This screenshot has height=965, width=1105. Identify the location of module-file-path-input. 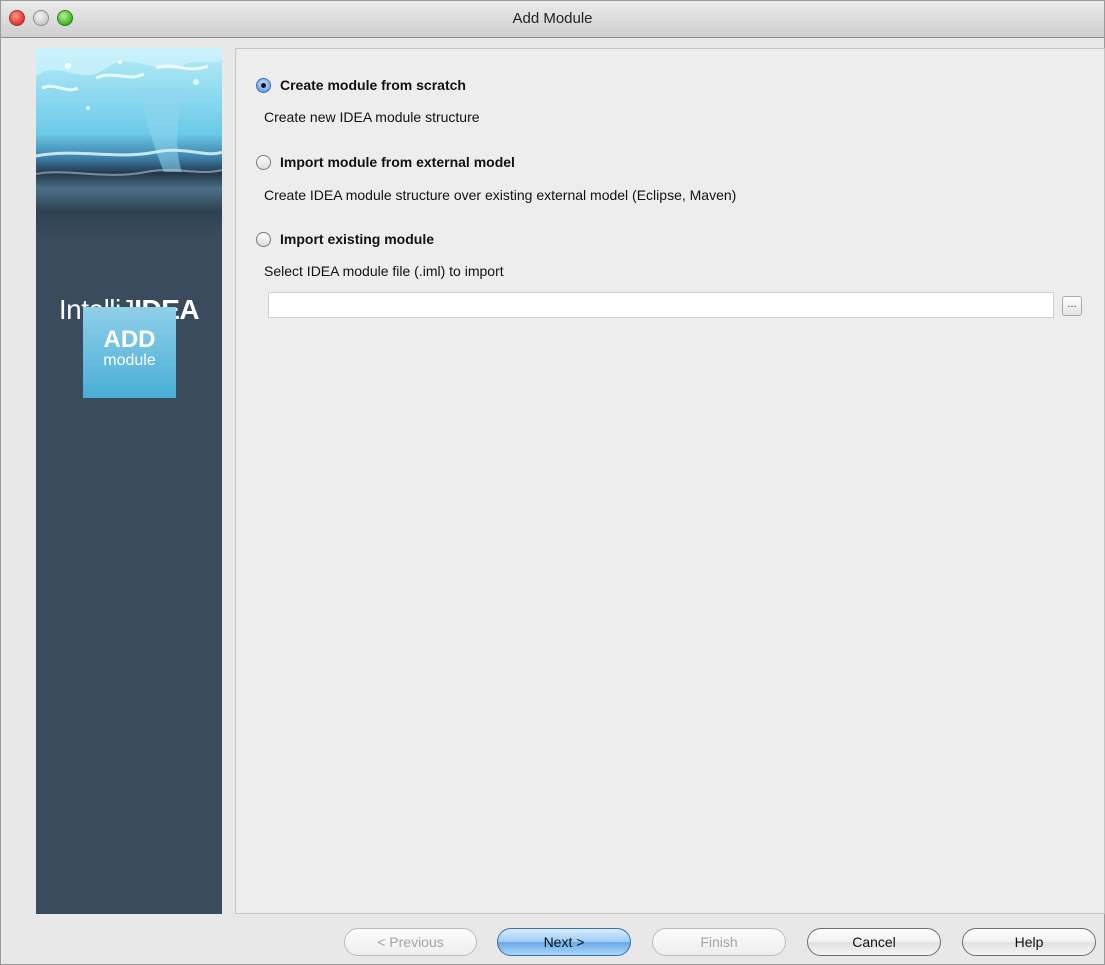
(661, 305).